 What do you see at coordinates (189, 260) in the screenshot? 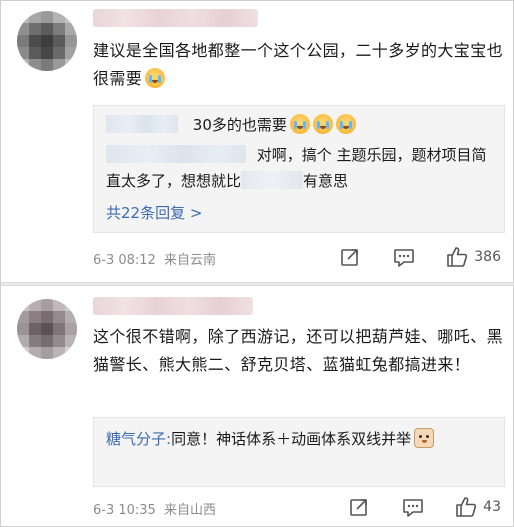
I see `comment-source: 来自云南` at bounding box center [189, 260].